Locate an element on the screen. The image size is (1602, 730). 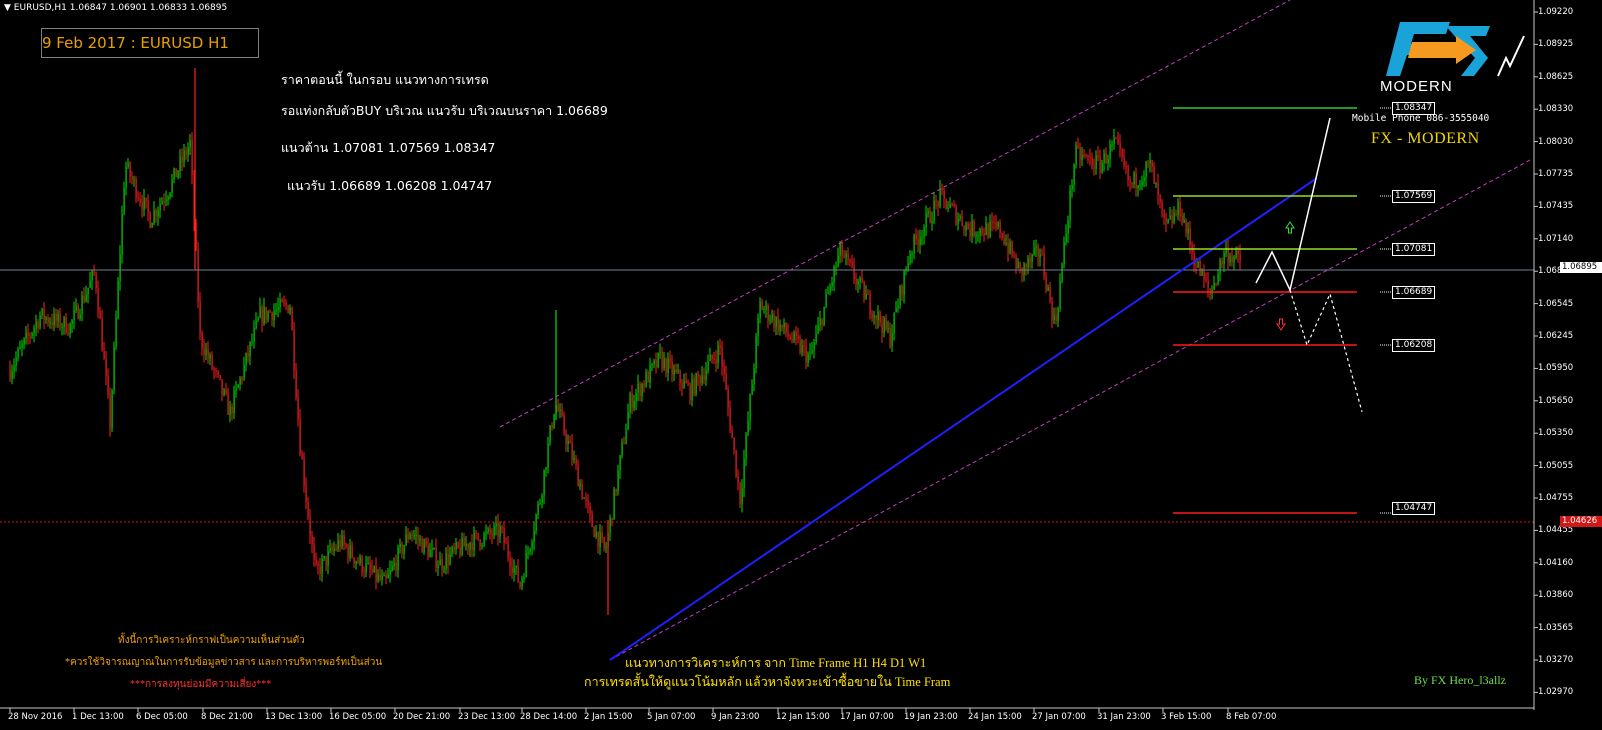
level-label-s1: 1.06689 is located at coordinates (1414, 292).